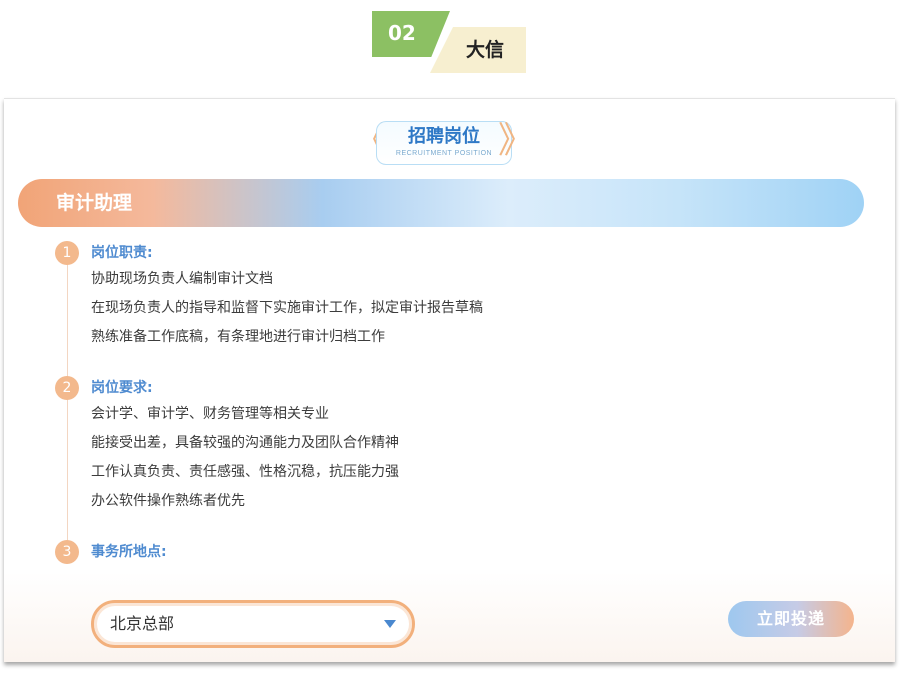 This screenshot has height=676, width=903. Describe the element at coordinates (245, 472) in the screenshot. I see `requirement-item: 工作认真负责、责任感强、性格沉稳，抗压能力强` at that location.